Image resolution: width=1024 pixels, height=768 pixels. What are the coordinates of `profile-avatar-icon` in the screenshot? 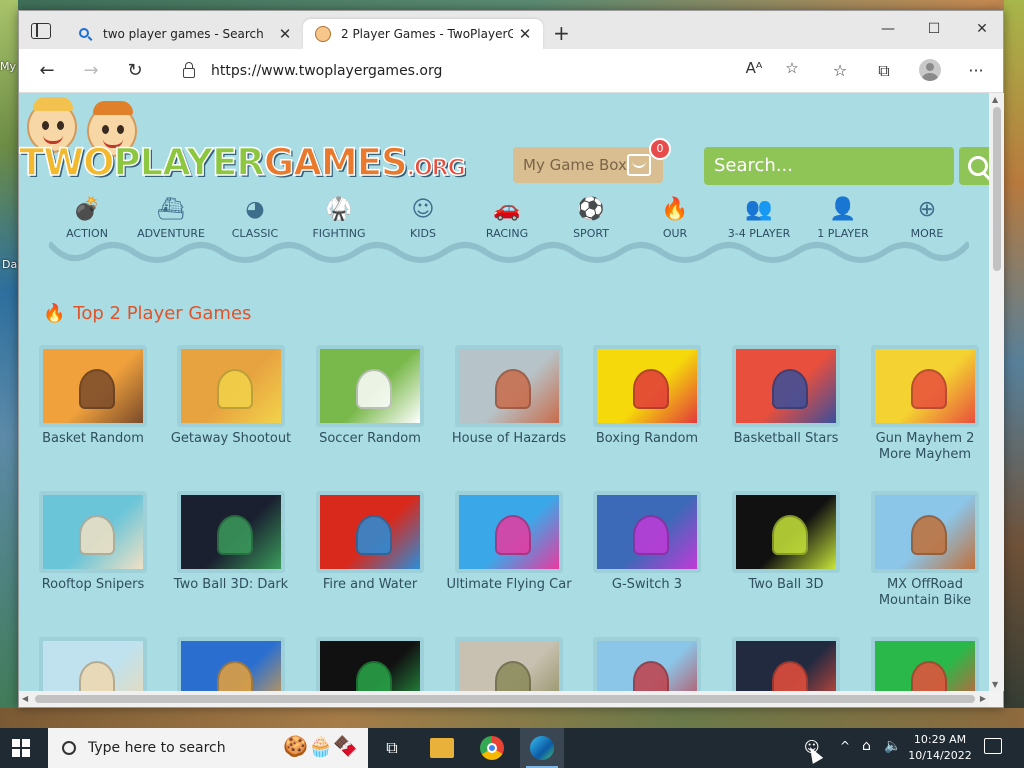 It's located at (930, 70).